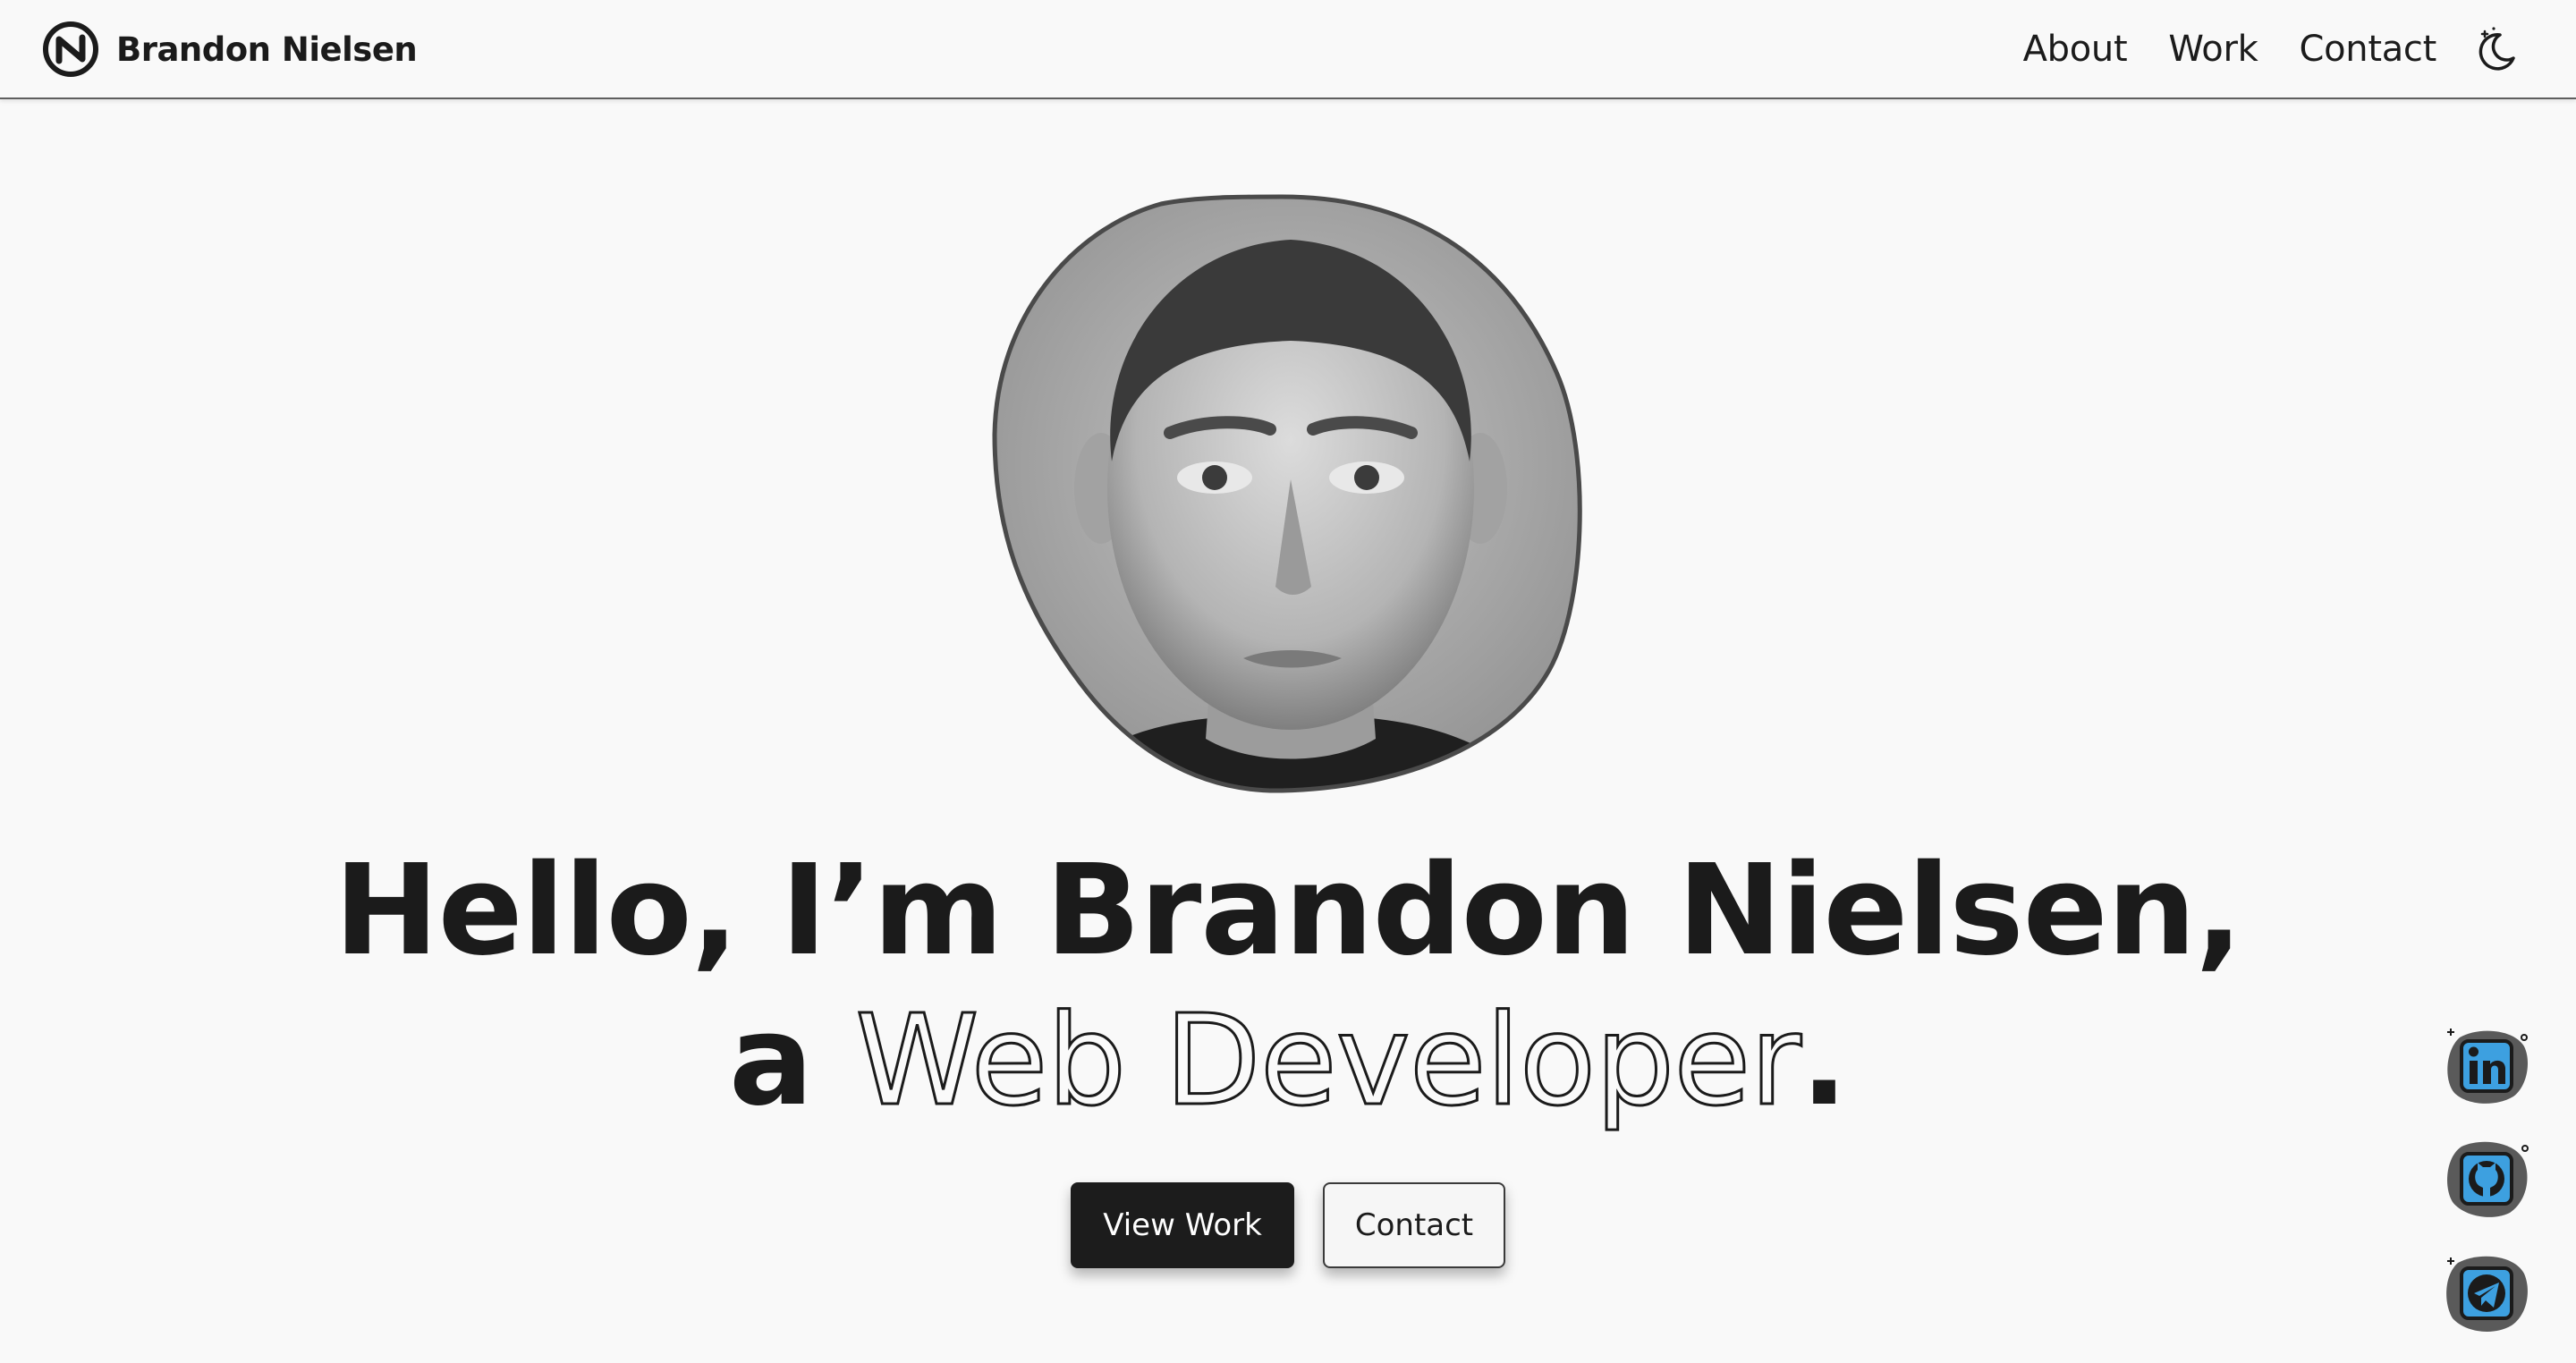  What do you see at coordinates (1182, 1225) in the screenshot?
I see `view-work-button: View Work` at bounding box center [1182, 1225].